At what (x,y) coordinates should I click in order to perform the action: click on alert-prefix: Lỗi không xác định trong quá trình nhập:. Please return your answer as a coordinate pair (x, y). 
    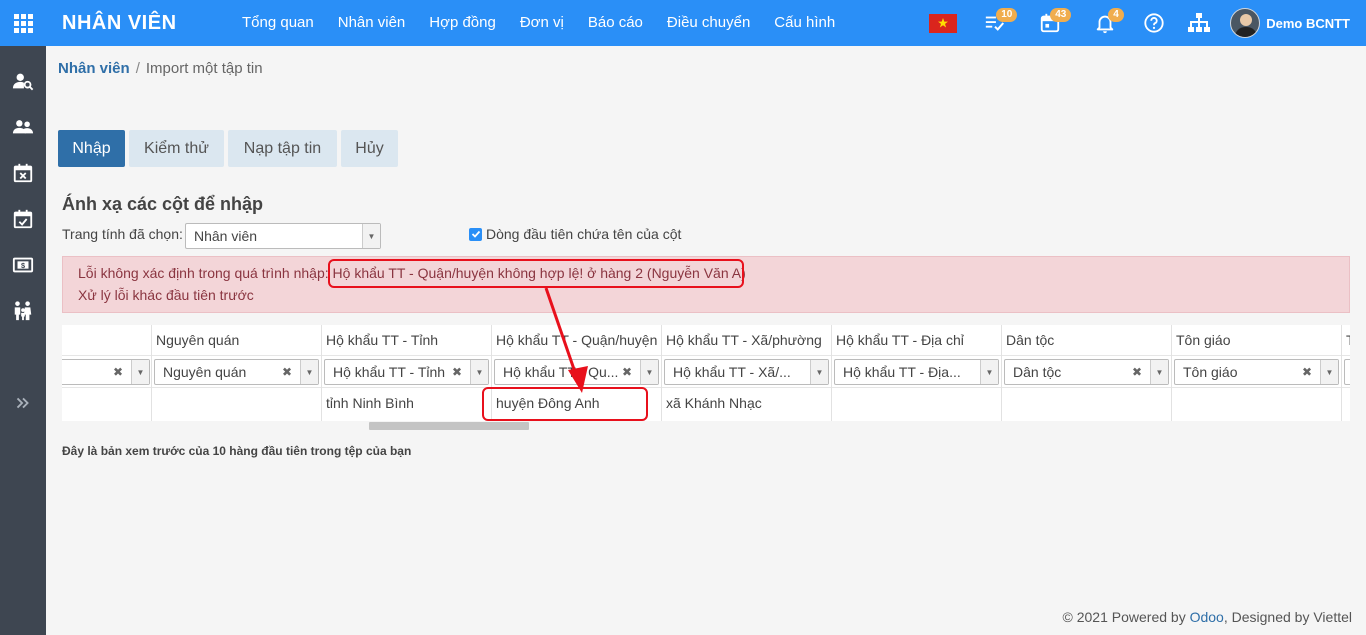
    Looking at the image, I should click on (203, 273).